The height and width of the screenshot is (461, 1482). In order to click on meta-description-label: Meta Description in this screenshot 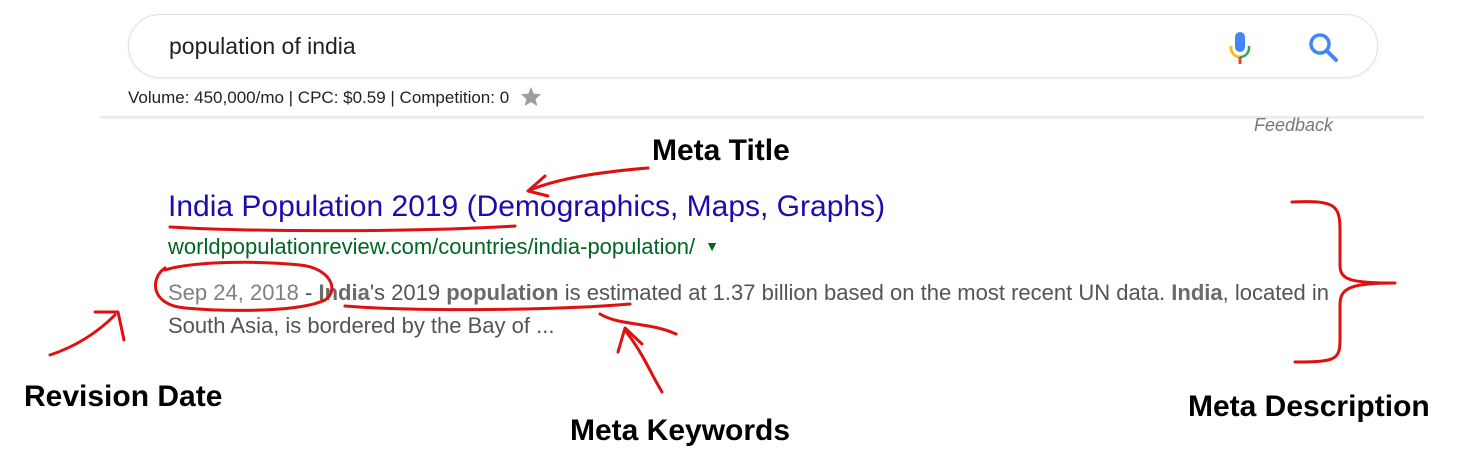, I will do `click(1309, 406)`.